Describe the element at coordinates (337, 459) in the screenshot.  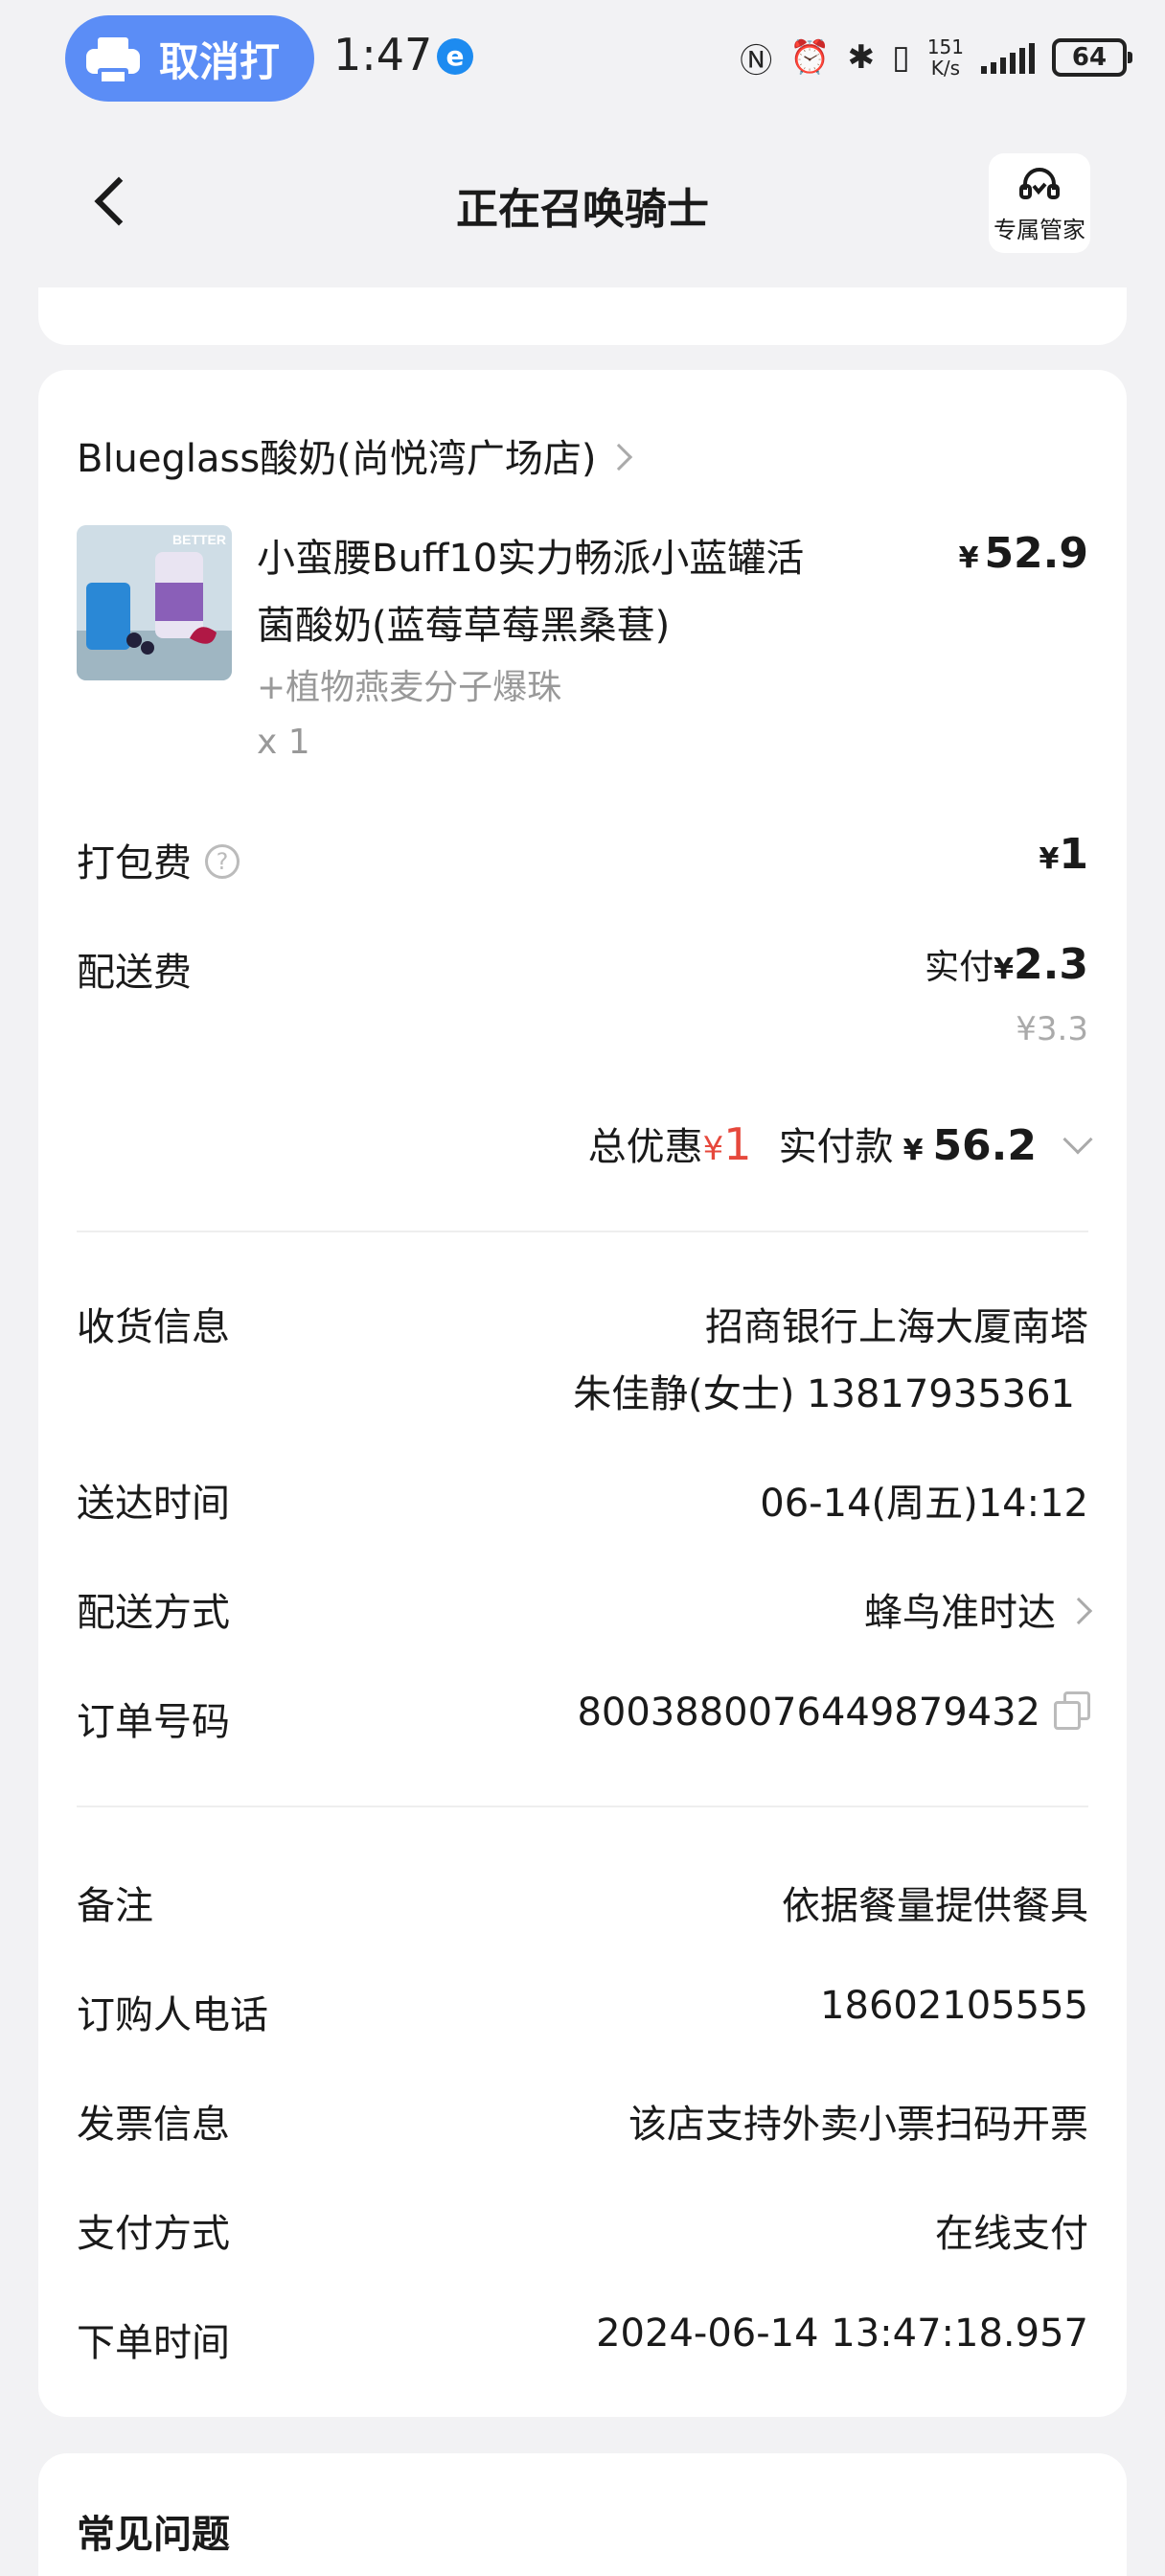
I see `store-name: Blueglass酸奶(尚悦湾广场店)` at that location.